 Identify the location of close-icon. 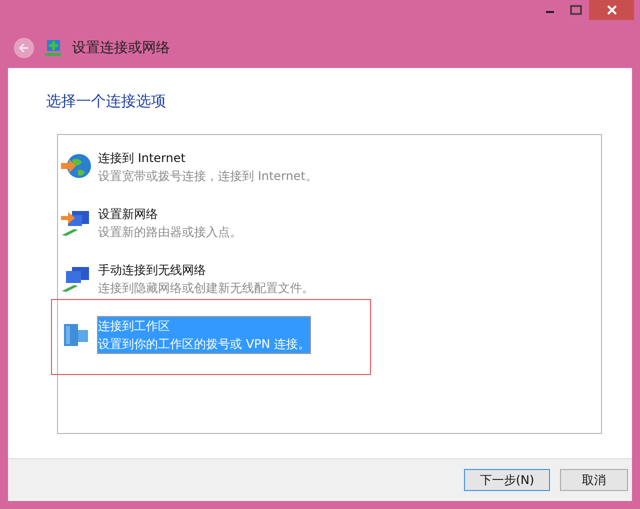
(611, 10).